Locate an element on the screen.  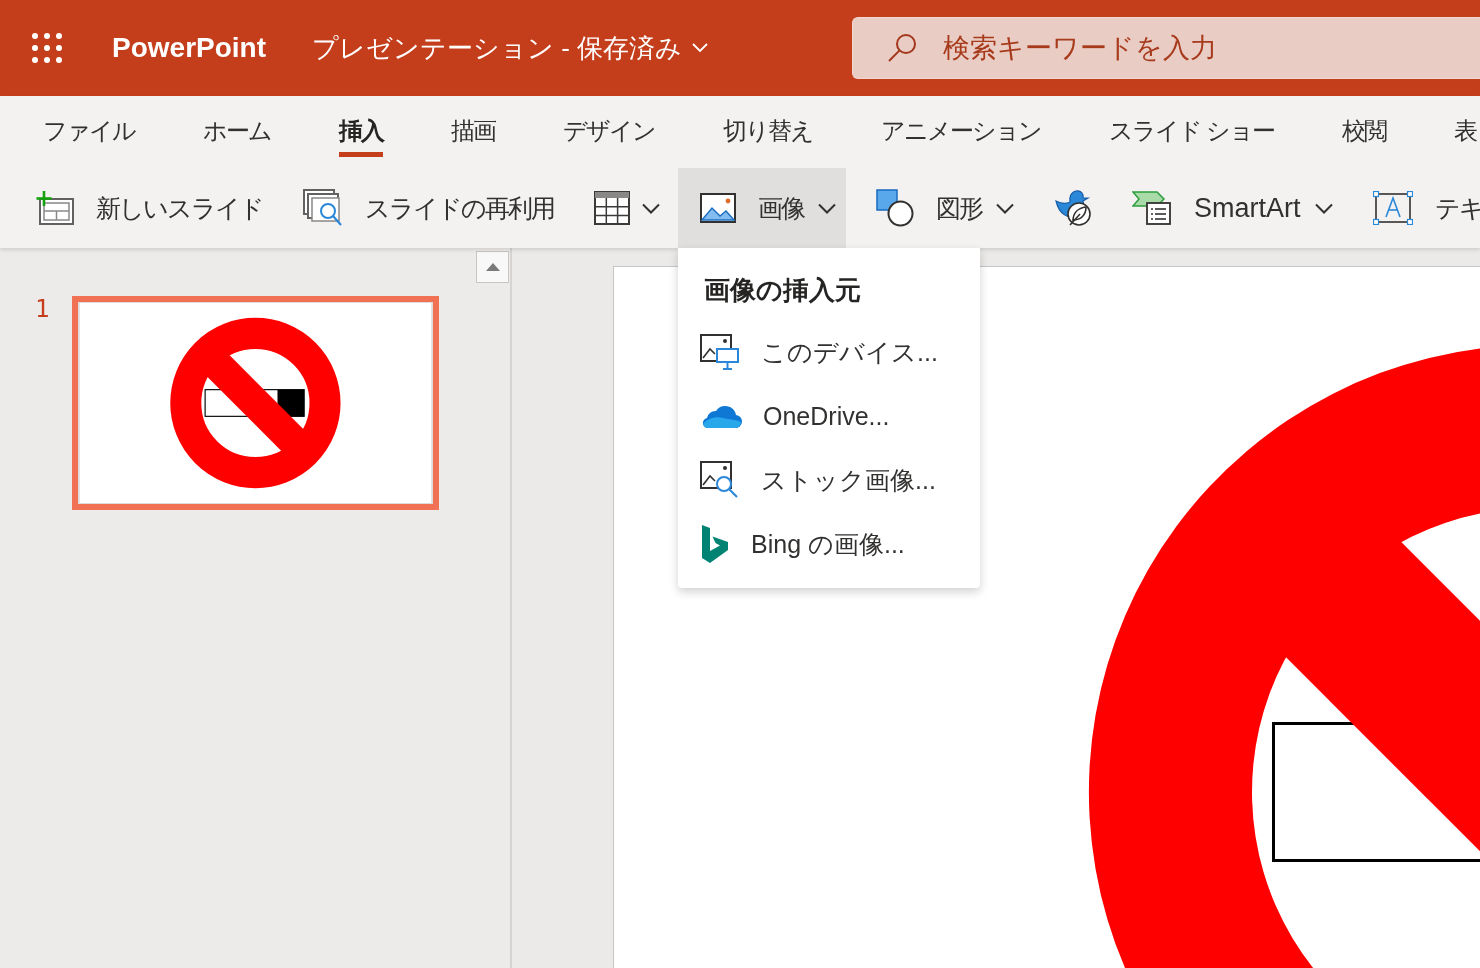
ribbon-tab: 校閲 is located at coordinates (1363, 131).